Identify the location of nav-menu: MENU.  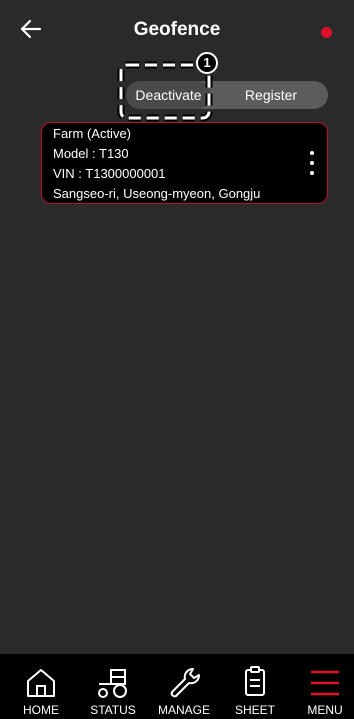
(320, 686).